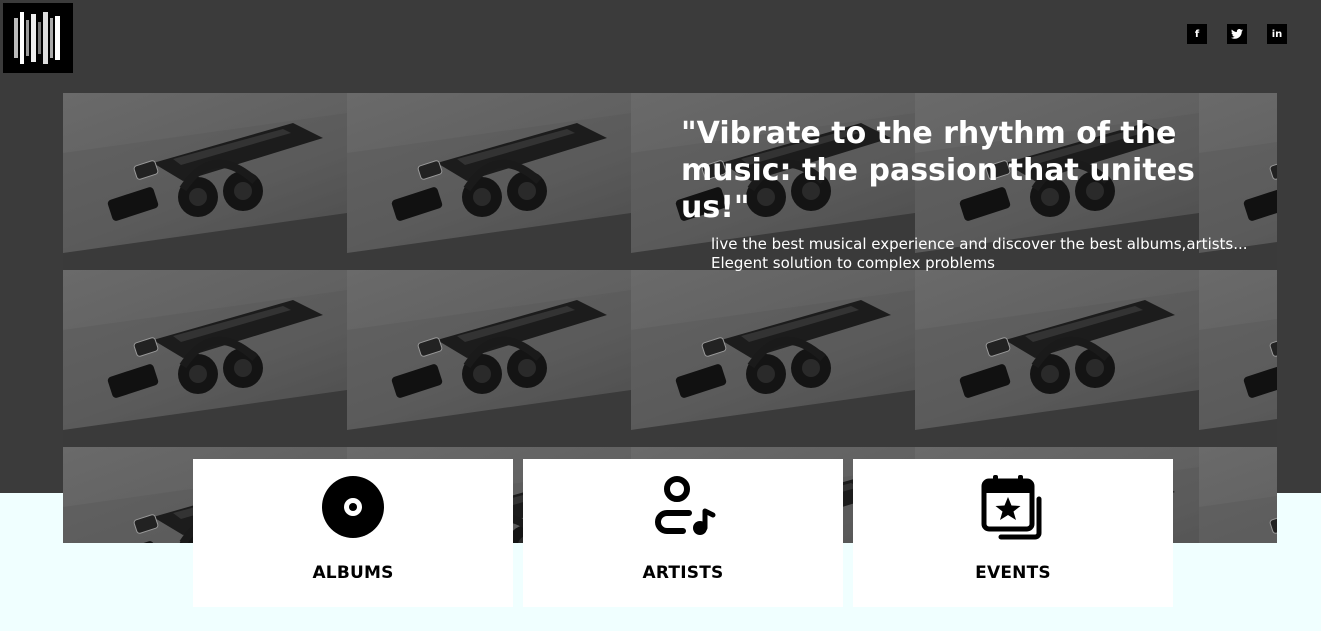 The height and width of the screenshot is (631, 1321). I want to click on events-card: EVENTS, so click(1013, 533).